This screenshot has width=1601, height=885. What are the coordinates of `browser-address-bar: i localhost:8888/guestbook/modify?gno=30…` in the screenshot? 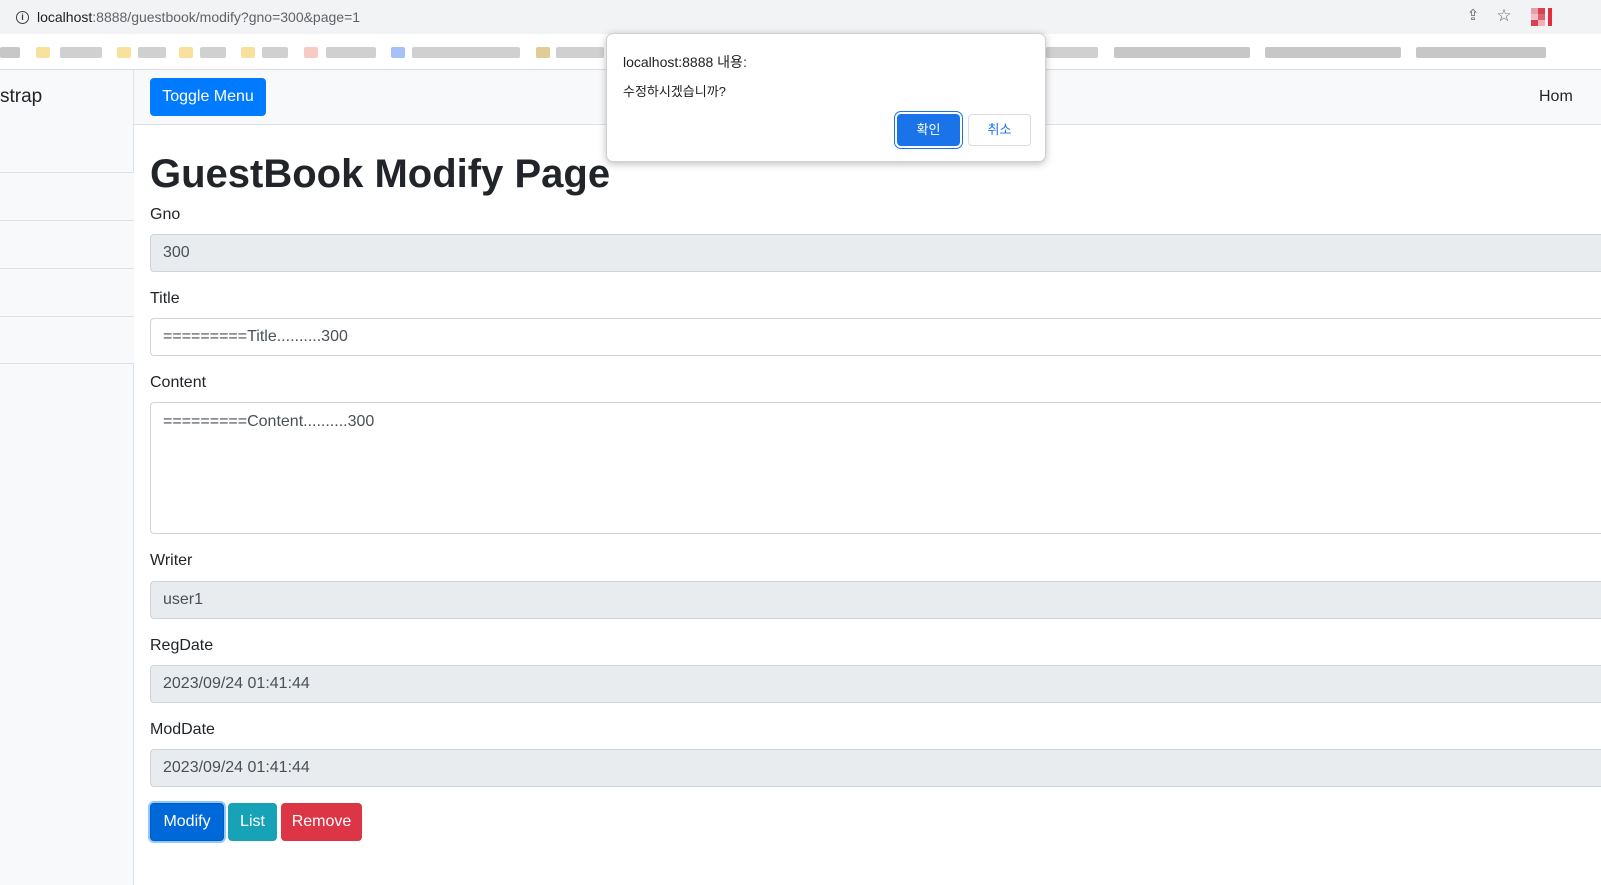 It's located at (800, 17).